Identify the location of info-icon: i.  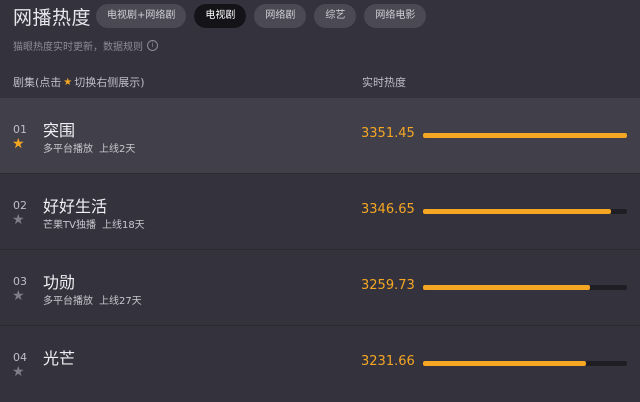
(152, 45).